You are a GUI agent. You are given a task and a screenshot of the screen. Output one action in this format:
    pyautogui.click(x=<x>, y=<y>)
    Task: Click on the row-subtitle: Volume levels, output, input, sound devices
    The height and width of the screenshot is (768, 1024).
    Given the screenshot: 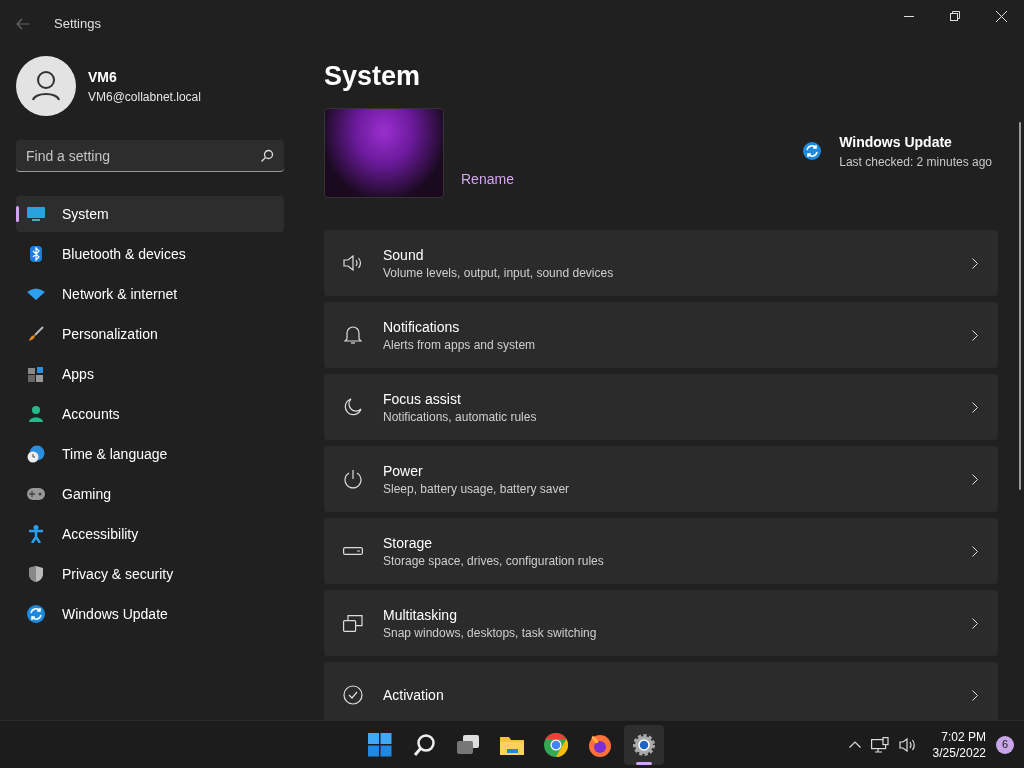 What is the action you would take?
    pyautogui.click(x=498, y=272)
    